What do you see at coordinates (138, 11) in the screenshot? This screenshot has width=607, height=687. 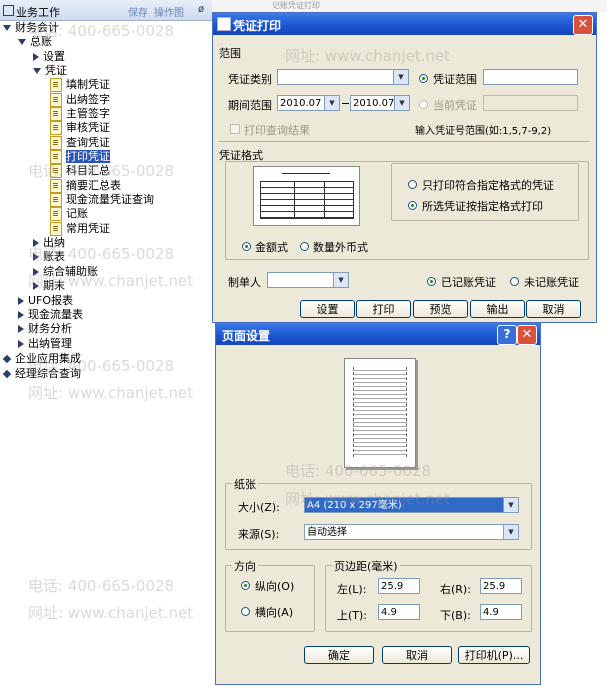 I see `save-layout-button: 保存` at bounding box center [138, 11].